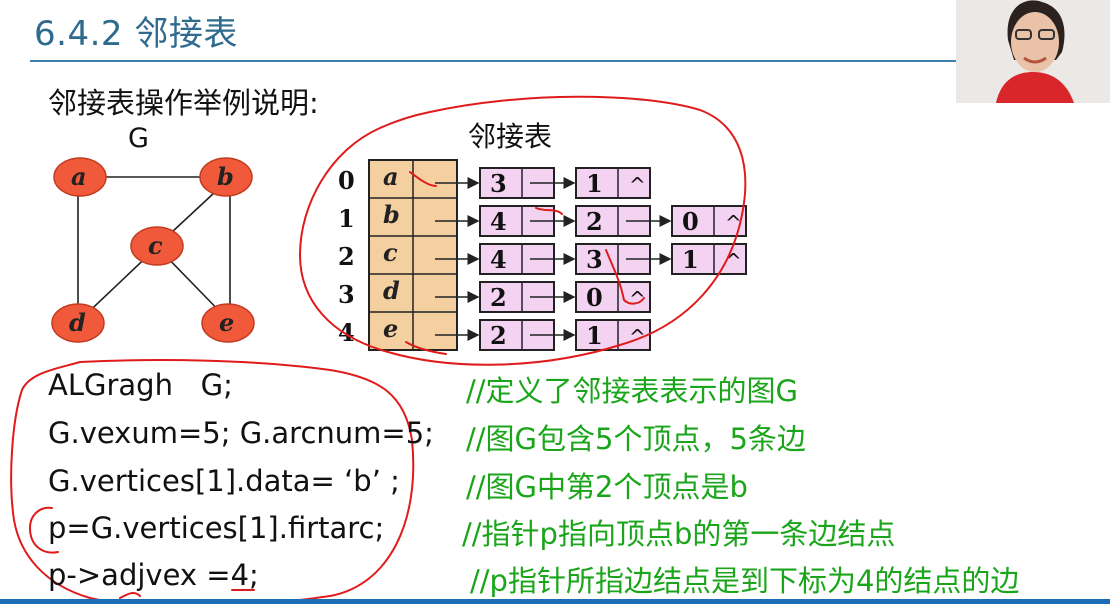 The image size is (1110, 604). I want to click on vertex-label-e: e, so click(226, 322).